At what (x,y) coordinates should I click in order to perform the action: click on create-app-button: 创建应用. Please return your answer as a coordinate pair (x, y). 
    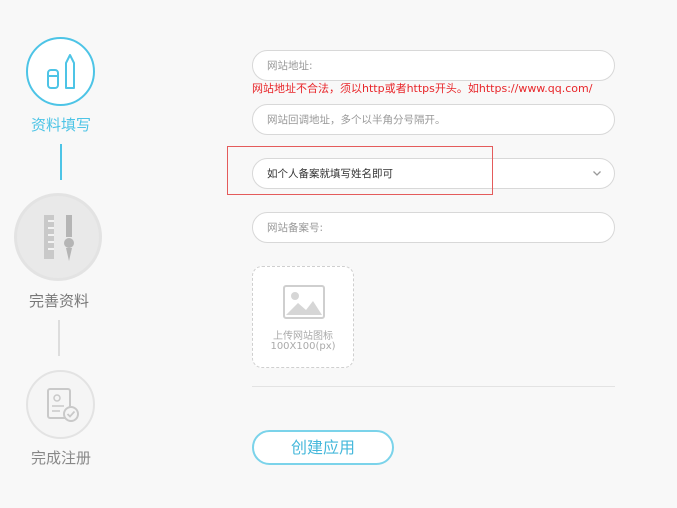
    Looking at the image, I should click on (323, 447).